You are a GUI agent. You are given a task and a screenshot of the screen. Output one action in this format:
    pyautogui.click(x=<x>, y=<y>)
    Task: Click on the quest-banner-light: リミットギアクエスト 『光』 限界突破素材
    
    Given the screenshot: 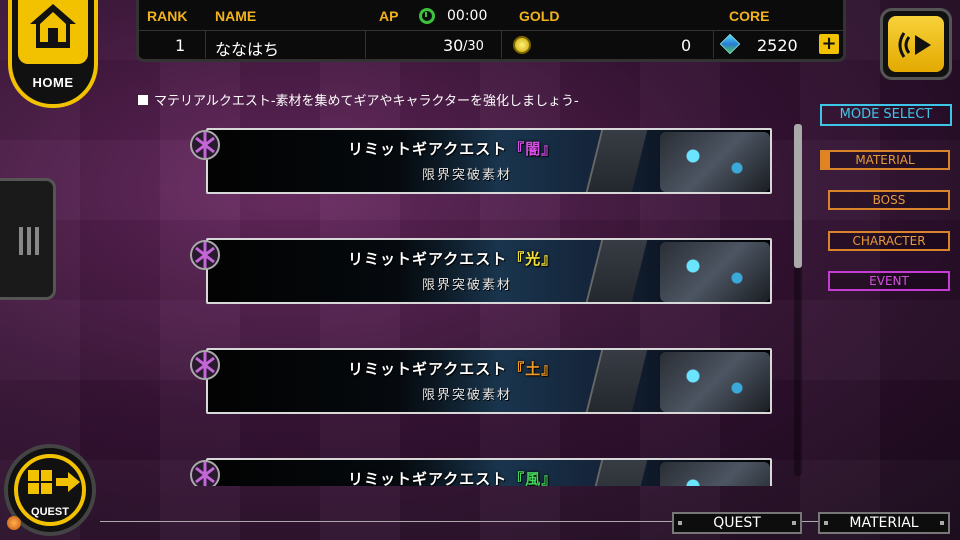 What is the action you would take?
    pyautogui.click(x=489, y=271)
    